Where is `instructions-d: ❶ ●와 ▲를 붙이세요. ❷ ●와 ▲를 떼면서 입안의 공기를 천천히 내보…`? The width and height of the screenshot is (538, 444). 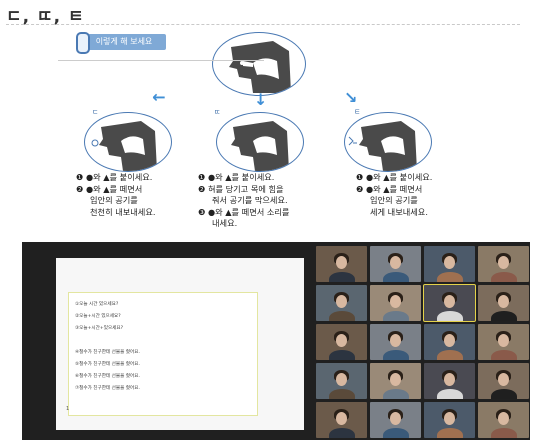 instructions-d: ❶ ●와 ▲를 붙이세요. ❷ ●와 ▲를 떼면서 입안의 공기를 천천히 내보… is located at coordinates (115, 195).